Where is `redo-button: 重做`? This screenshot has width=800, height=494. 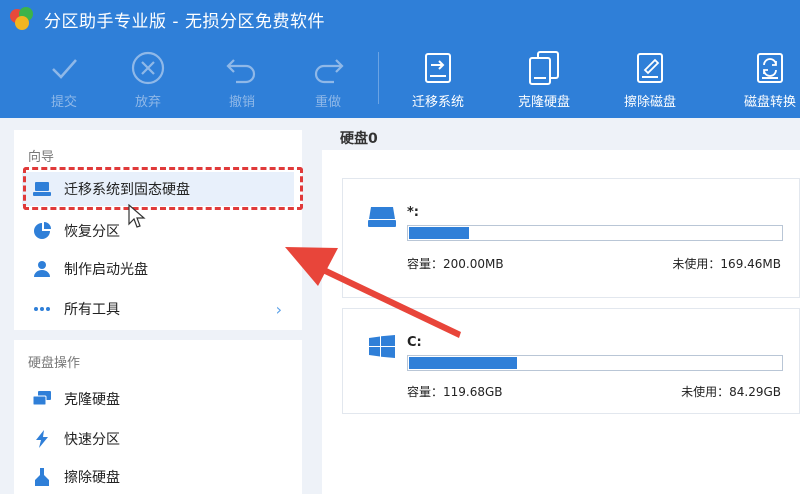
redo-button: 重做 is located at coordinates (328, 78).